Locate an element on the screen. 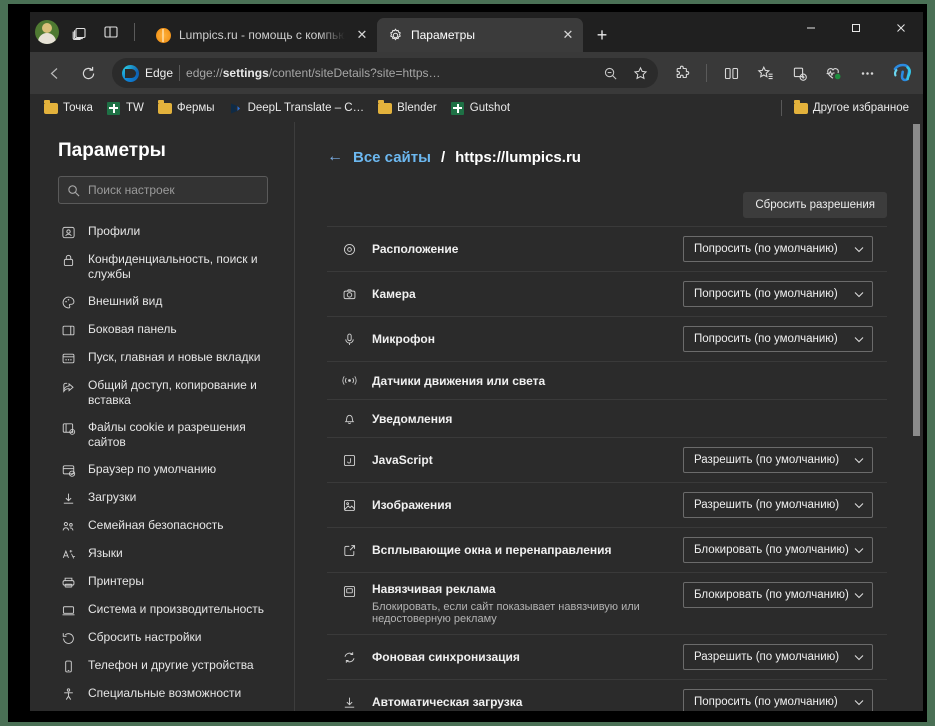  back-arrow-icon: ← is located at coordinates (335, 157).